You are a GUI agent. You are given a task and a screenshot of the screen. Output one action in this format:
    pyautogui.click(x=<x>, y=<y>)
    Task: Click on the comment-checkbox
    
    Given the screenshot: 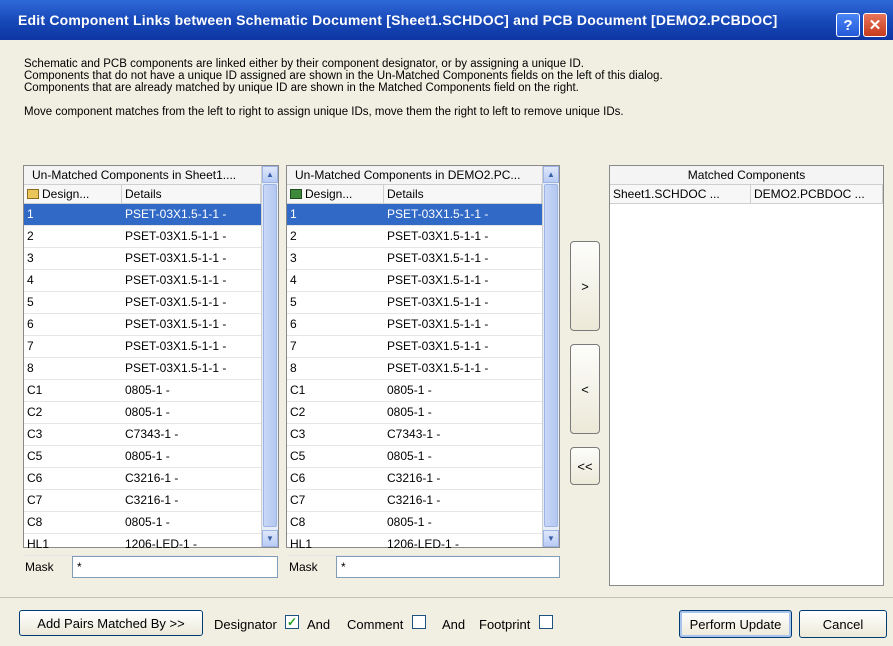 What is the action you would take?
    pyautogui.click(x=419, y=622)
    